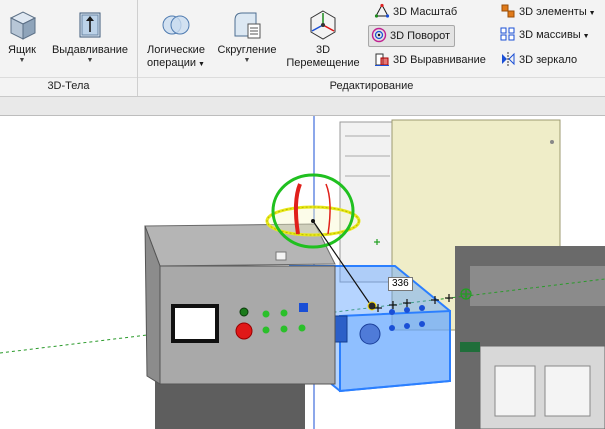  I want to click on elements3d-button: 3D элементы ▼, so click(549, 12).